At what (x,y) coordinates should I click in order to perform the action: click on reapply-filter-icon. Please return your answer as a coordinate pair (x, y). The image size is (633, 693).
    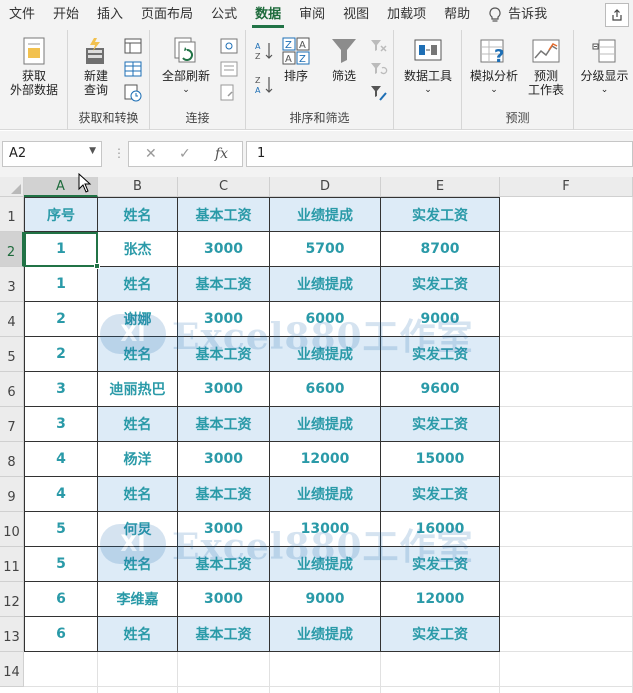
    Looking at the image, I should click on (379, 69).